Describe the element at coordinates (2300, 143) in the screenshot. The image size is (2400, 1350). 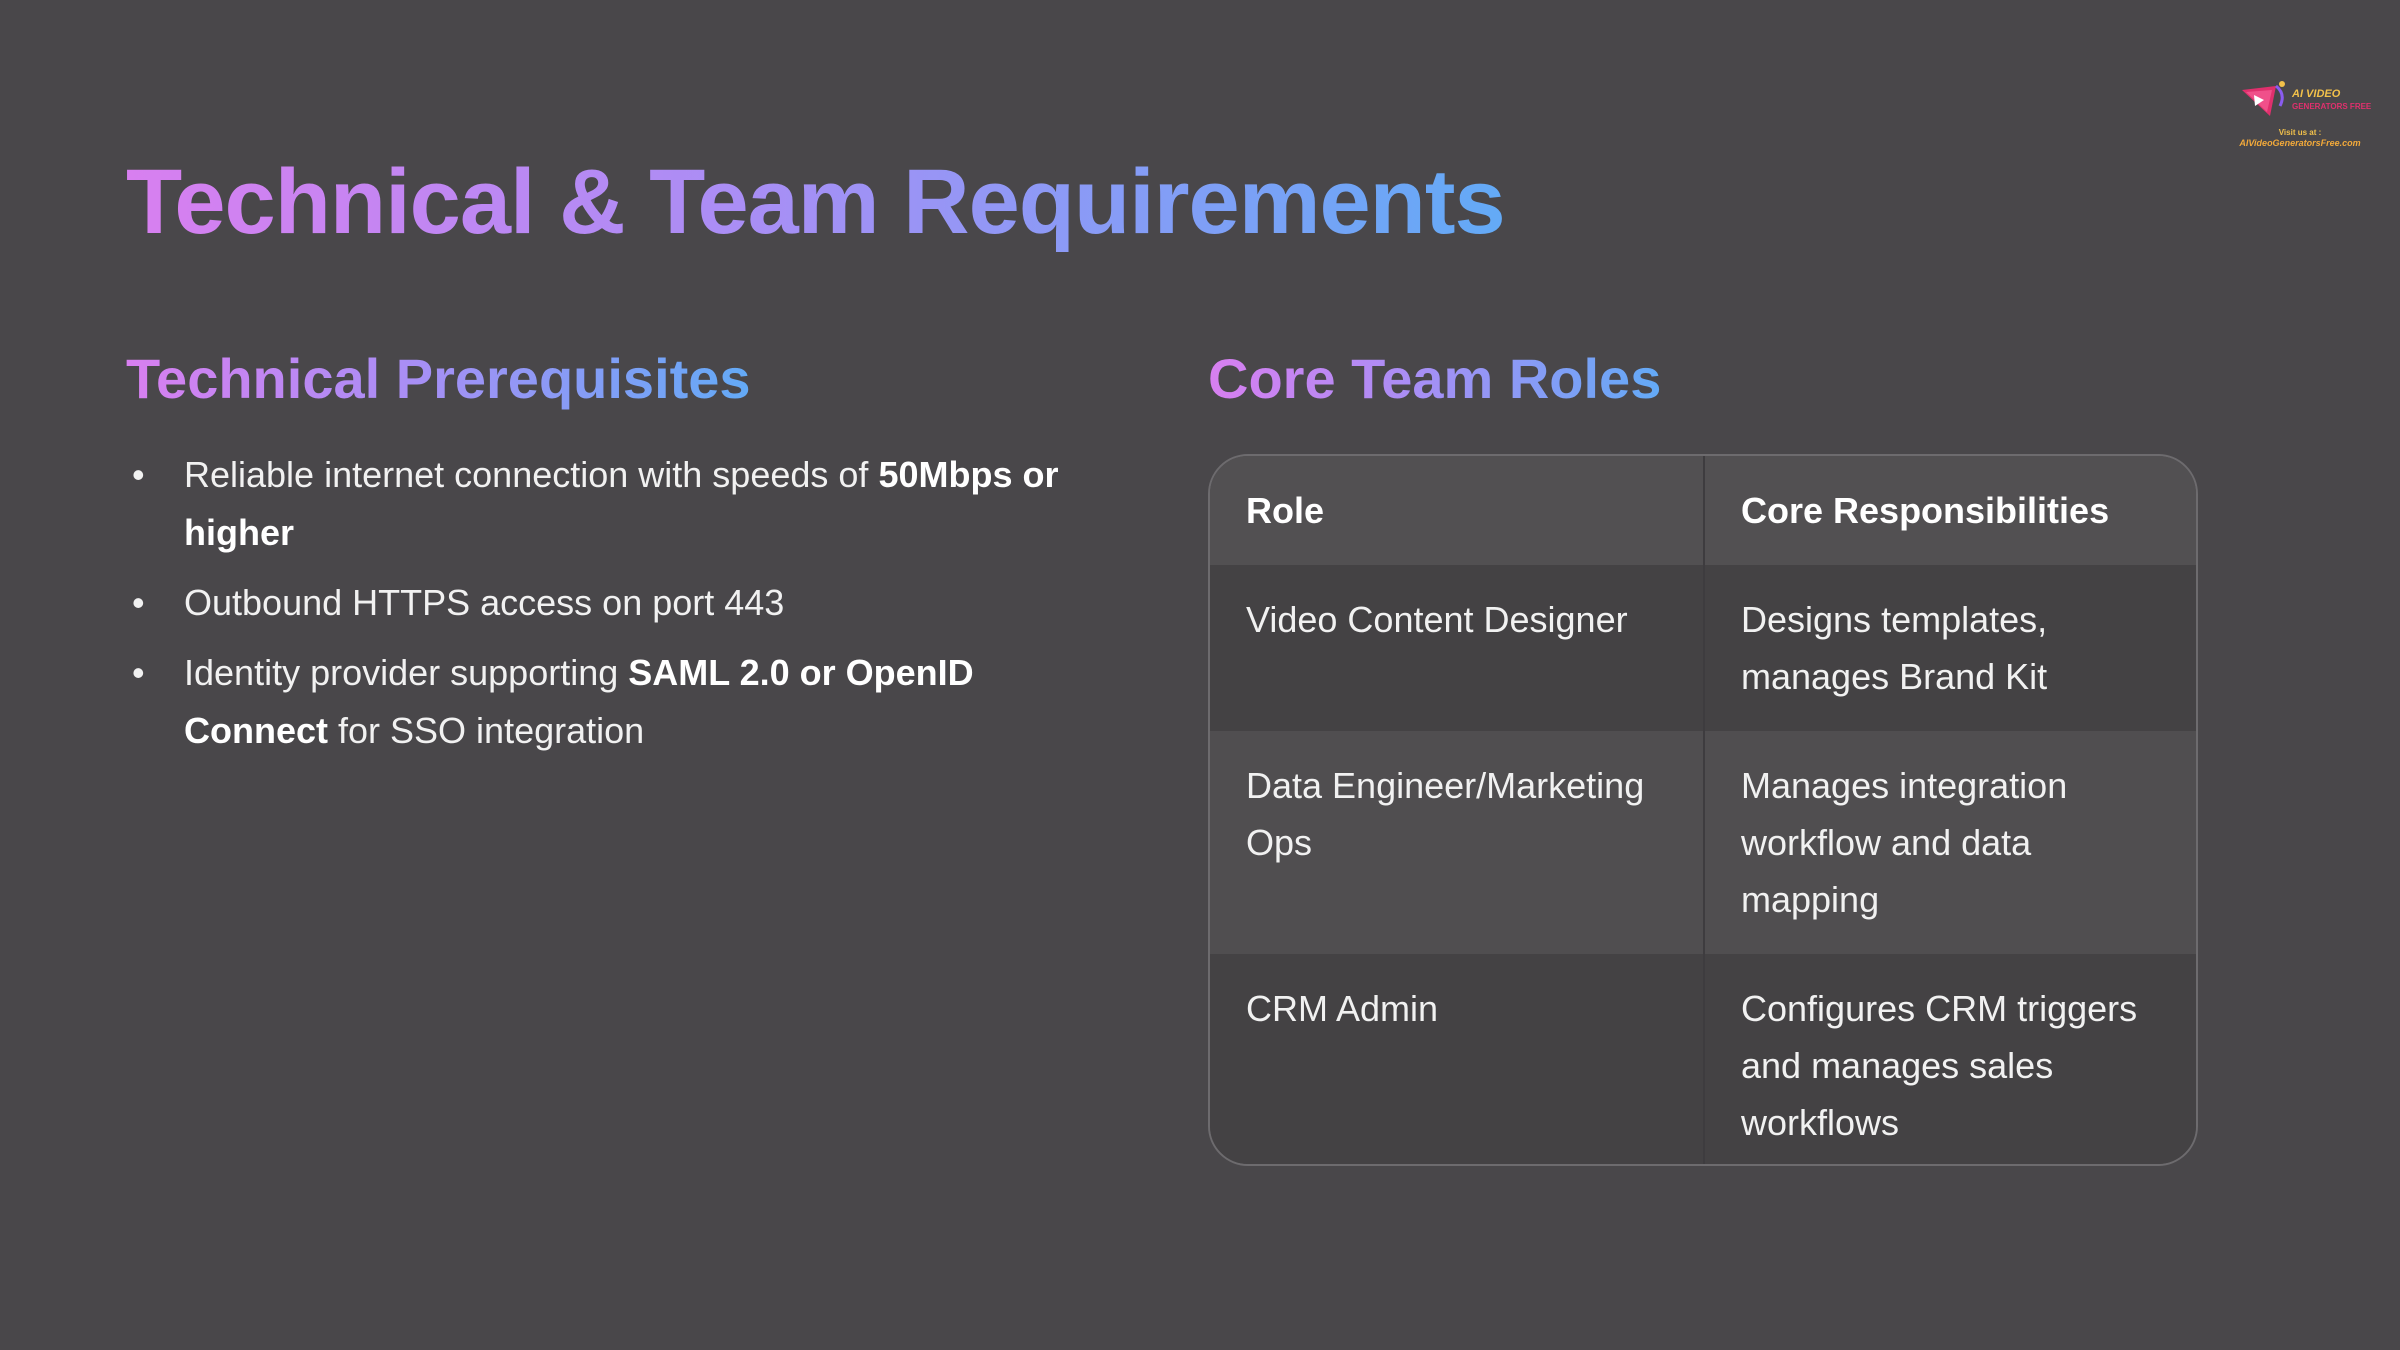
I see `logo-url-link: AIVideoGeneratorsFree.com` at that location.